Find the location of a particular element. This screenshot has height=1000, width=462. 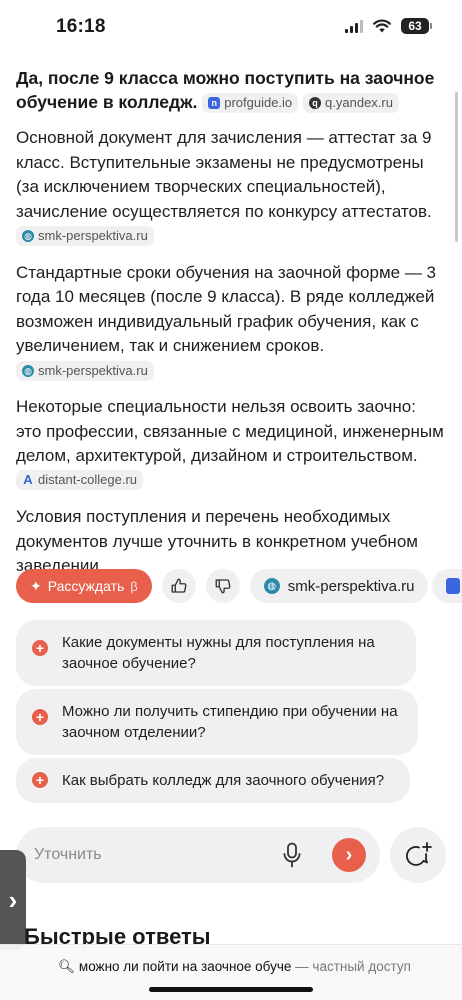

new-chat-icon is located at coordinates (419, 854).